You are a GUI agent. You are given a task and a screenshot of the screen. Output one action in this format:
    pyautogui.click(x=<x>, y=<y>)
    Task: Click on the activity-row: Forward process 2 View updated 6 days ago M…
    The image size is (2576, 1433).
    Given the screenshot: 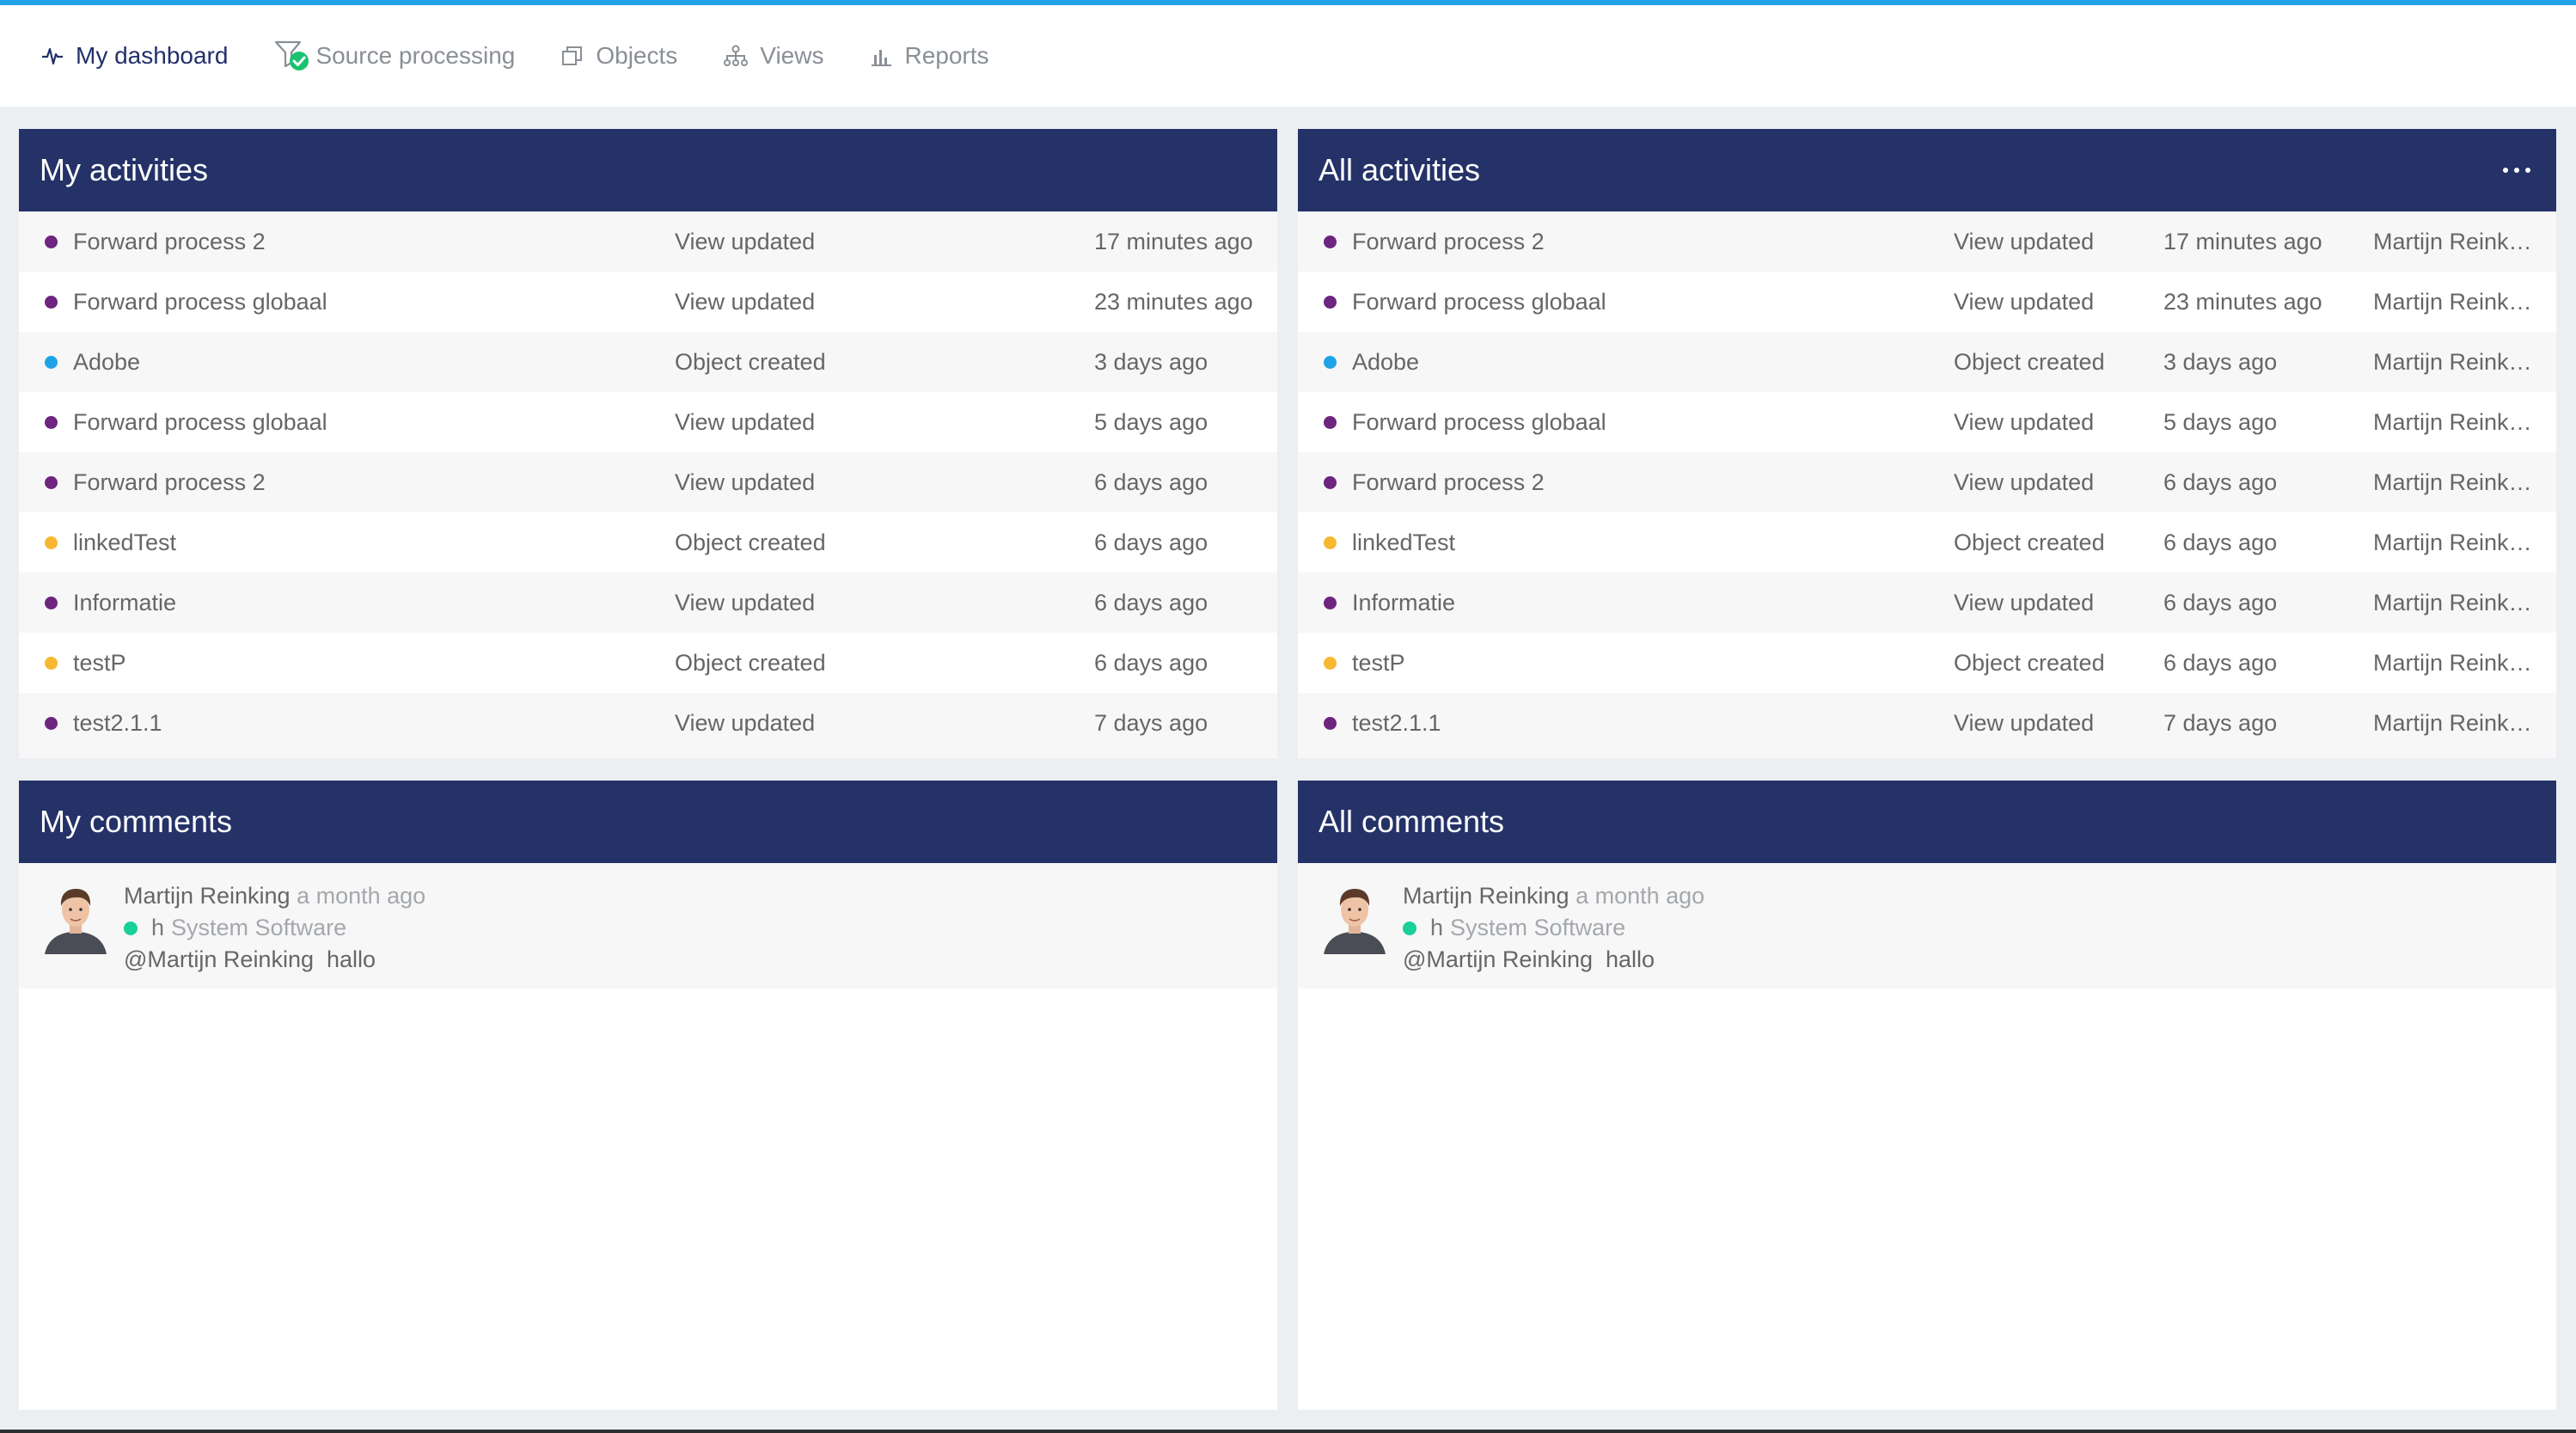 What is the action you would take?
    pyautogui.click(x=1927, y=482)
    